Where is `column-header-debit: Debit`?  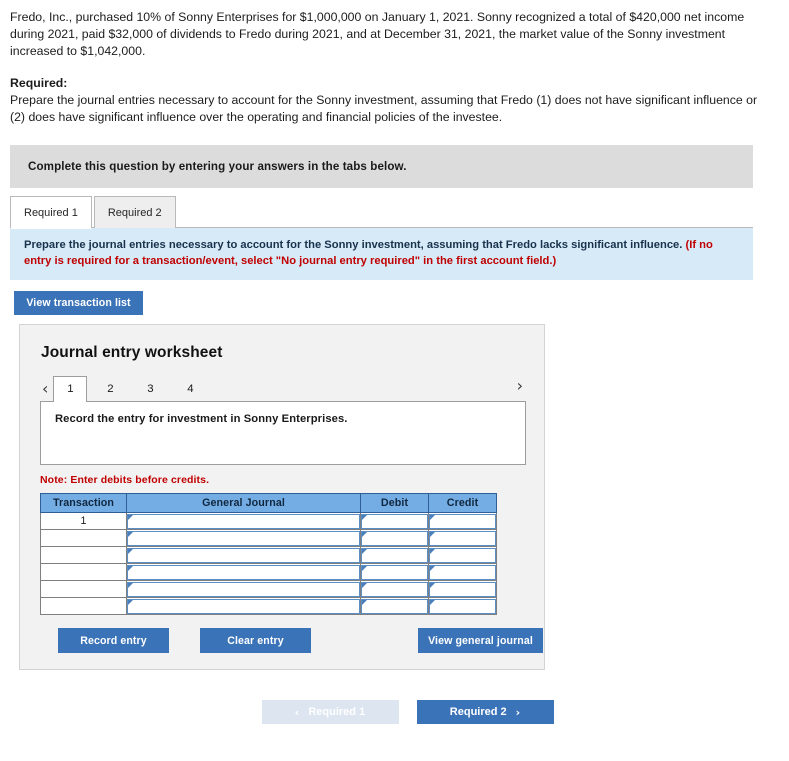 column-header-debit: Debit is located at coordinates (394, 503).